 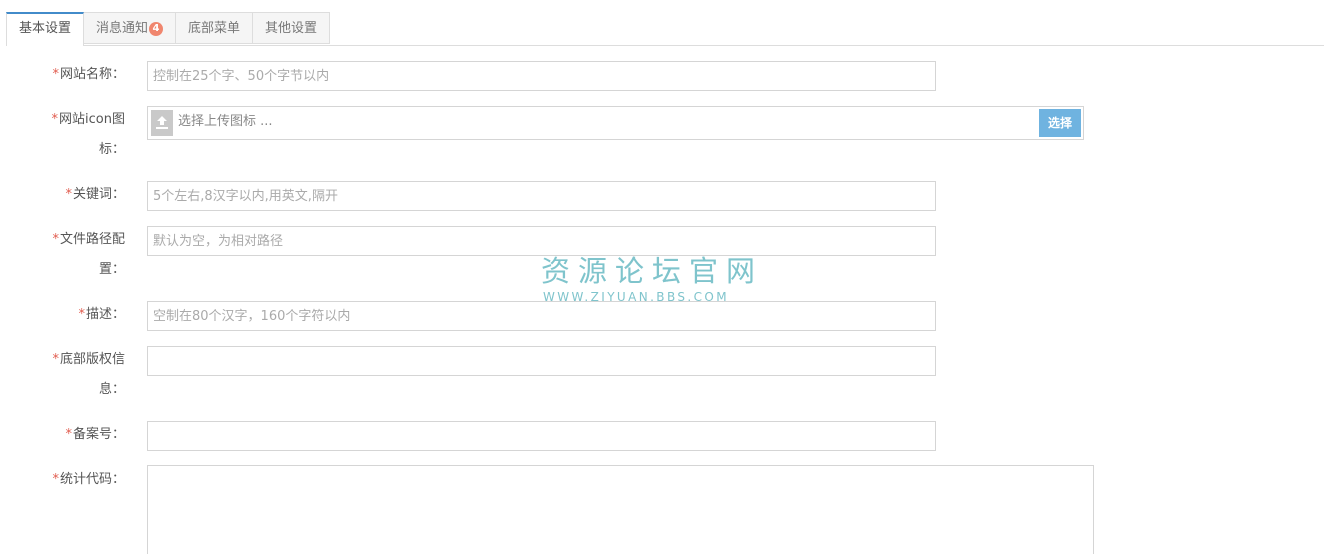 I want to click on tab-bar: 基本设置 消息通知 4 底部菜单 其他设置, so click(x=168, y=29).